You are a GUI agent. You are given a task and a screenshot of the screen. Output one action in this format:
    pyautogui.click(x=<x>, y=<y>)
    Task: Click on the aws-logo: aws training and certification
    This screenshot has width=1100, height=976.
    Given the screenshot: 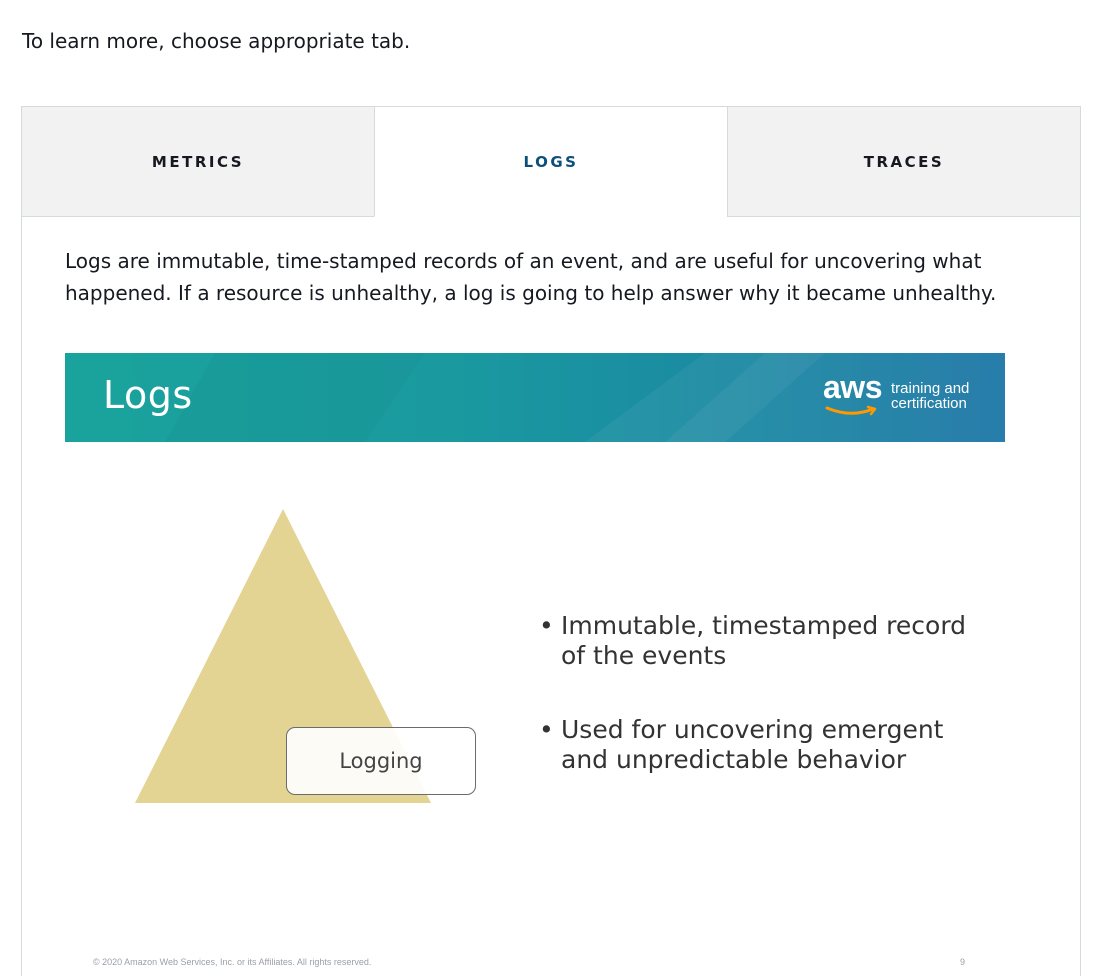 What is the action you would take?
    pyautogui.click(x=903, y=394)
    